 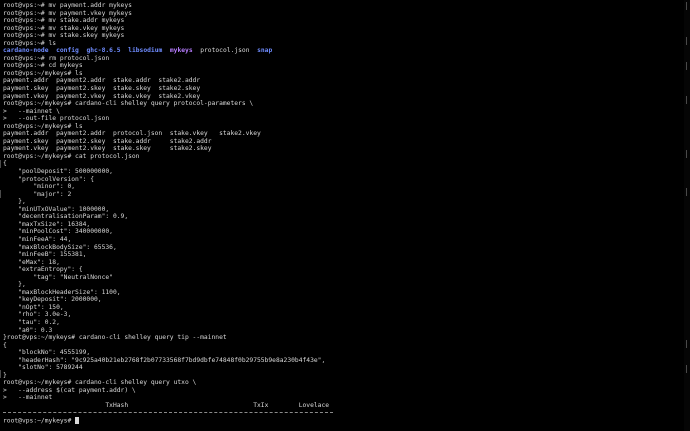 I want to click on terminal-line: root@vps:~# mv stake.addr mykeys, so click(x=343, y=21).